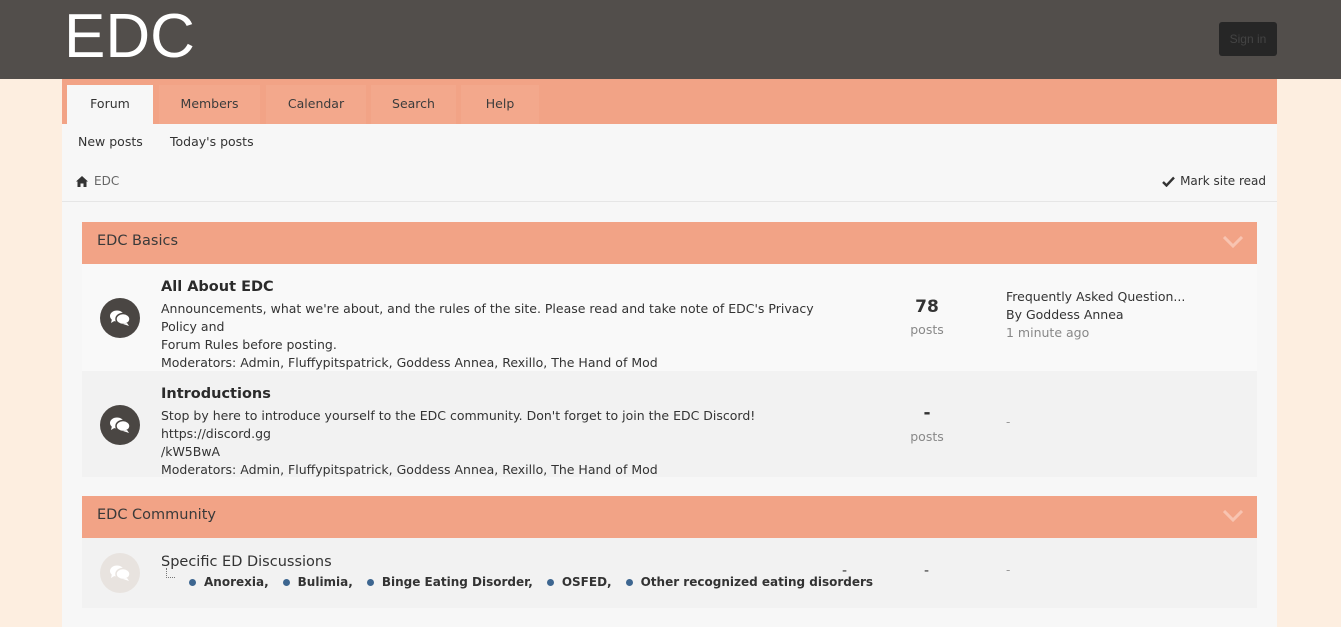 The image size is (1341, 627). Describe the element at coordinates (586, 582) in the screenshot. I see `subforum-label: OSFED,` at that location.